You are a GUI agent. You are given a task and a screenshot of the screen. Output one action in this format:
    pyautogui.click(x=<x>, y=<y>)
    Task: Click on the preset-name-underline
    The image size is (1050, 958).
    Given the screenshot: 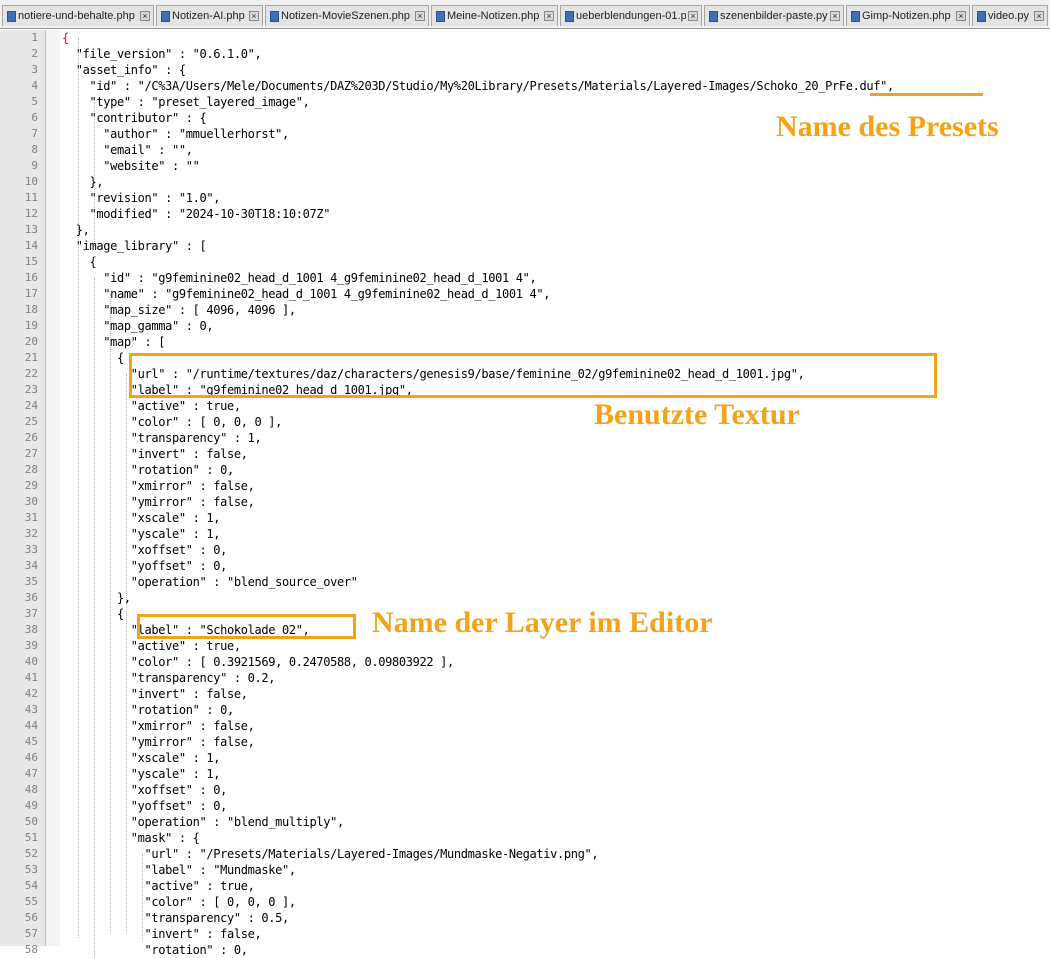 What is the action you would take?
    pyautogui.click(x=926, y=94)
    